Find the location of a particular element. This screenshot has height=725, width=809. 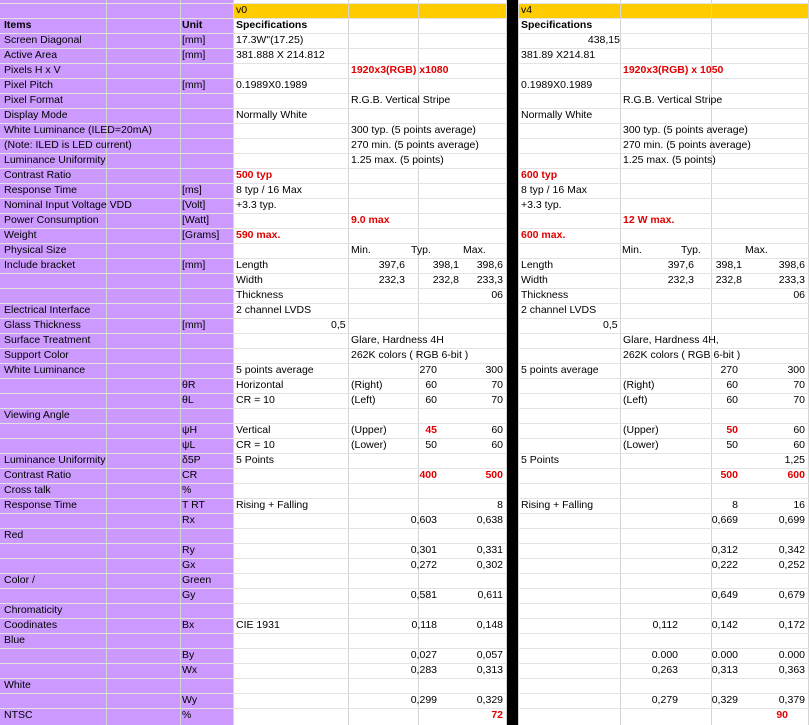

unit-label: θR is located at coordinates (189, 385).